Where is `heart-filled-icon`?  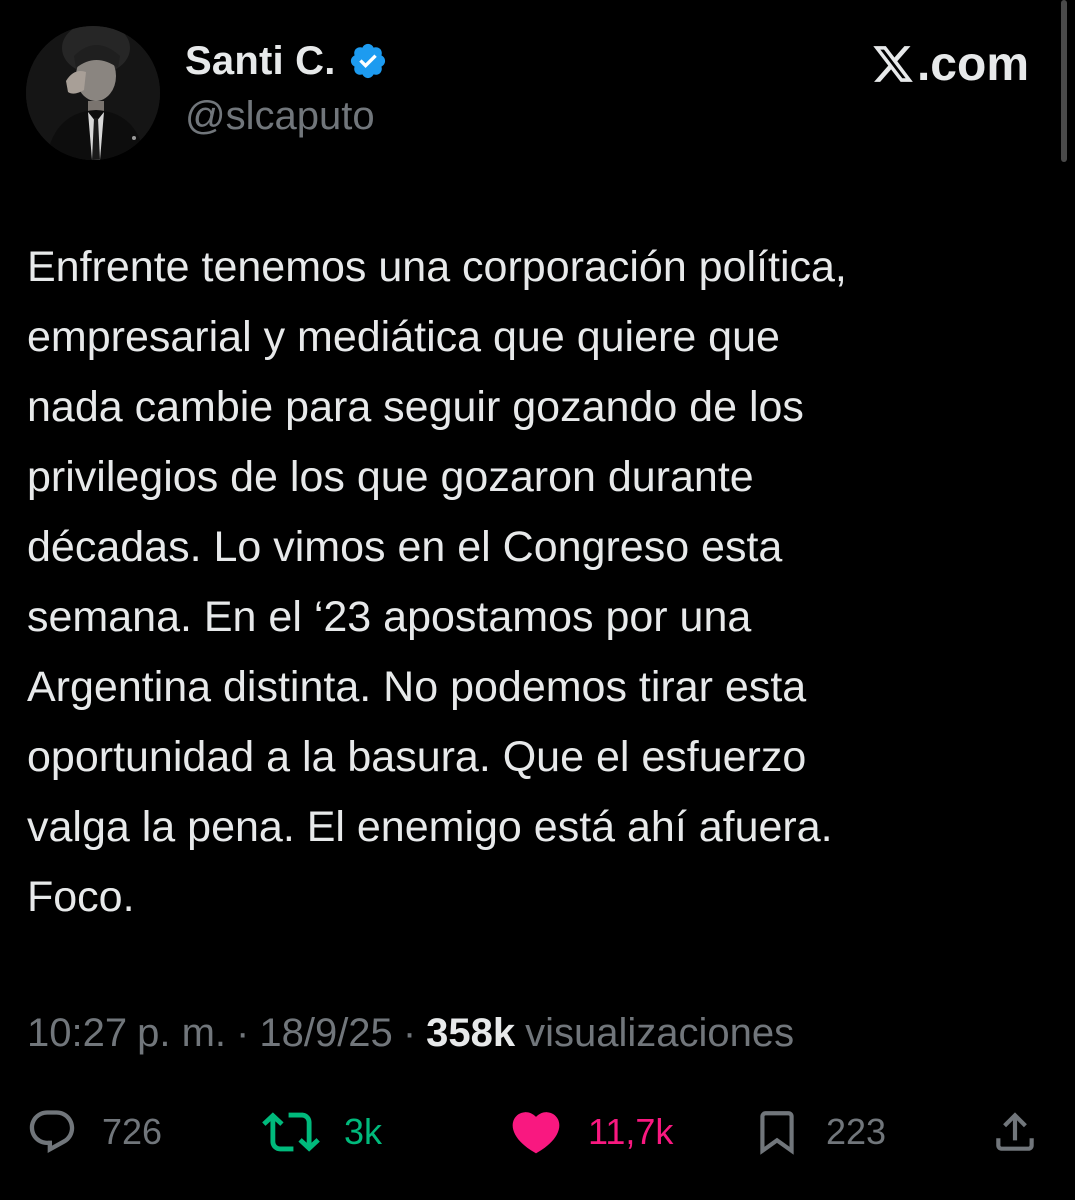
heart-filled-icon is located at coordinates (536, 1133).